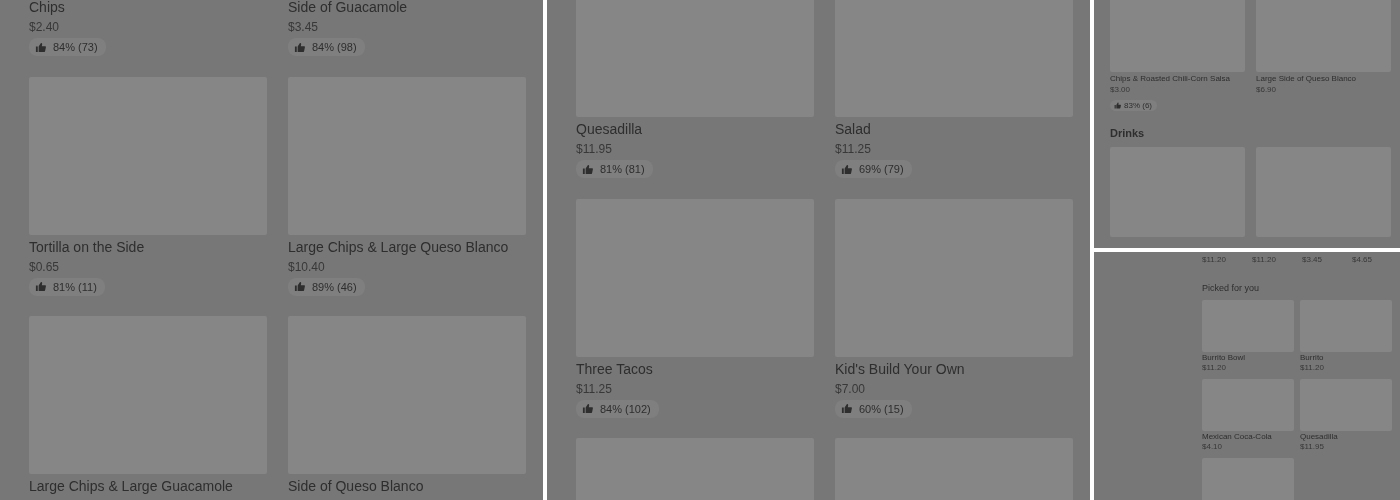 Image resolution: width=1400 pixels, height=500 pixels. I want to click on rating-badge: 69% (79), so click(873, 169).